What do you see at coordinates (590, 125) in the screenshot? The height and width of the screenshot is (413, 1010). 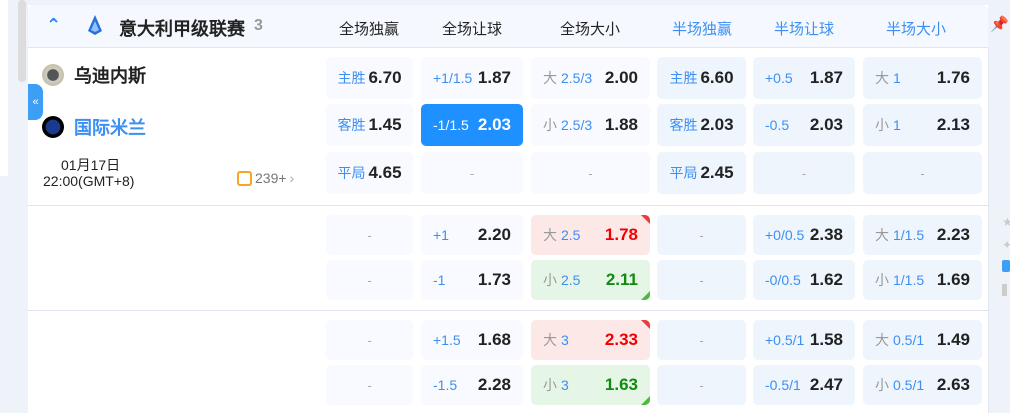 I see `odds-cell: 小 2.5/3 1.88` at bounding box center [590, 125].